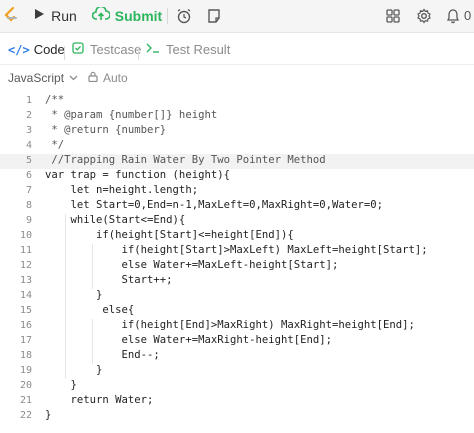  What do you see at coordinates (28, 115) in the screenshot?
I see `line-number: 2` at bounding box center [28, 115].